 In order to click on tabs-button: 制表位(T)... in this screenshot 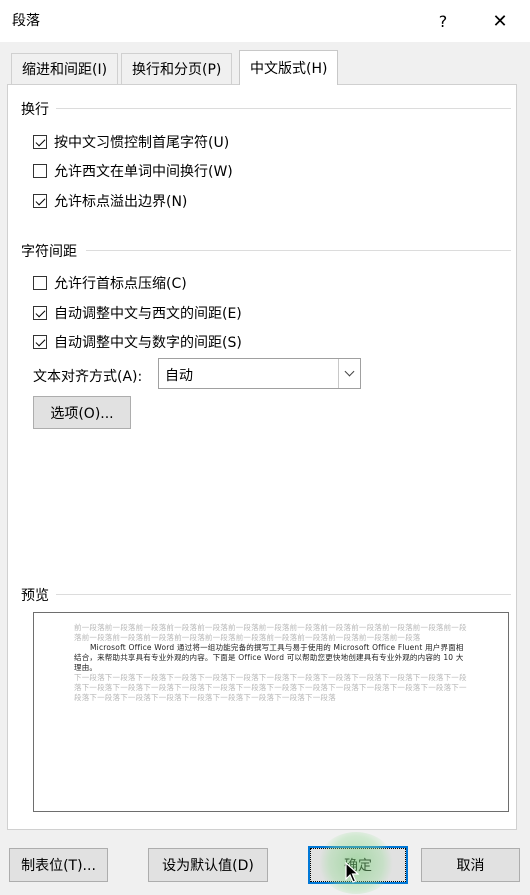, I will do `click(58, 865)`.